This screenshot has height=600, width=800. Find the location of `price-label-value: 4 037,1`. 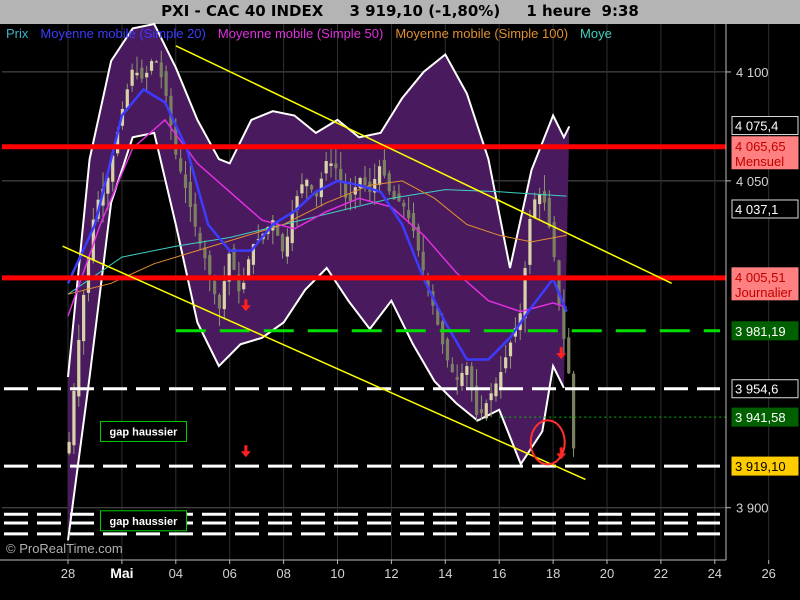

price-label-value: 4 037,1 is located at coordinates (756, 209).